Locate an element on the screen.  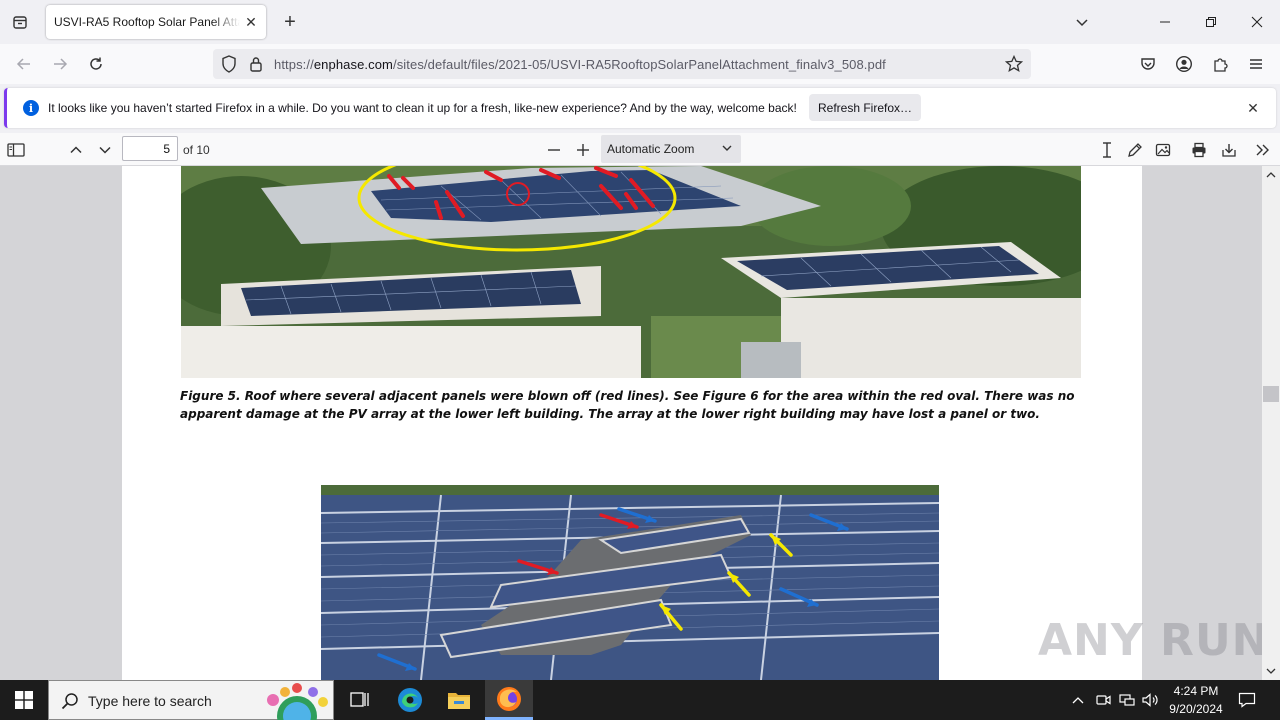
network-icon is located at coordinates (1127, 700).